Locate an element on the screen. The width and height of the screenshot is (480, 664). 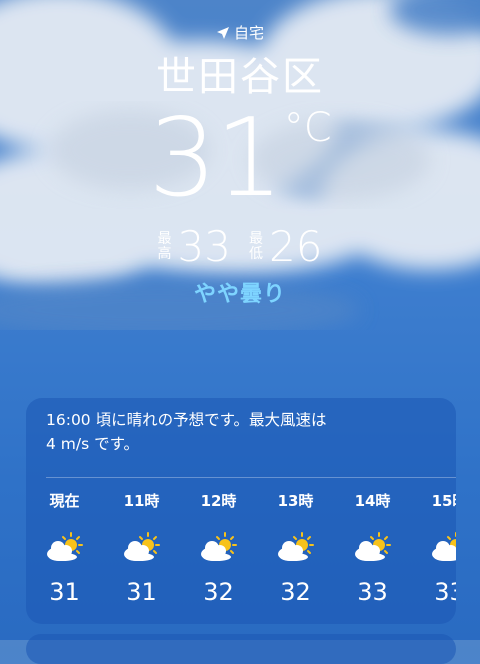
temperature-value: 31 is located at coordinates (215, 158).